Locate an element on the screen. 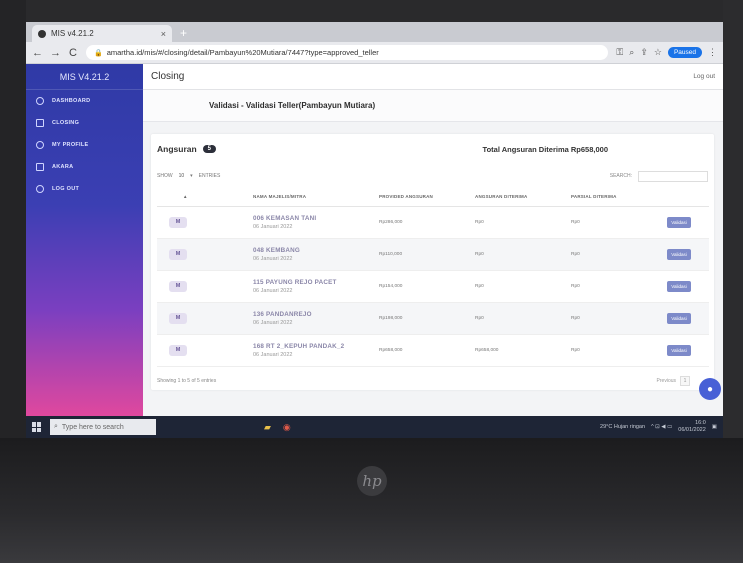 This screenshot has height=563, width=743. taskbar-search: ⌕ Type here to search is located at coordinates (103, 427).